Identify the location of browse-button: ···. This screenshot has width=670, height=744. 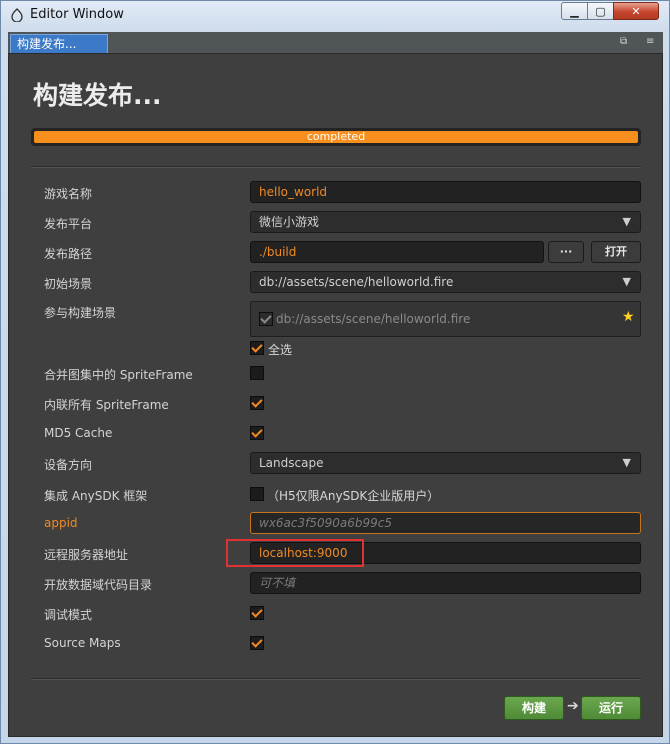
(566, 252).